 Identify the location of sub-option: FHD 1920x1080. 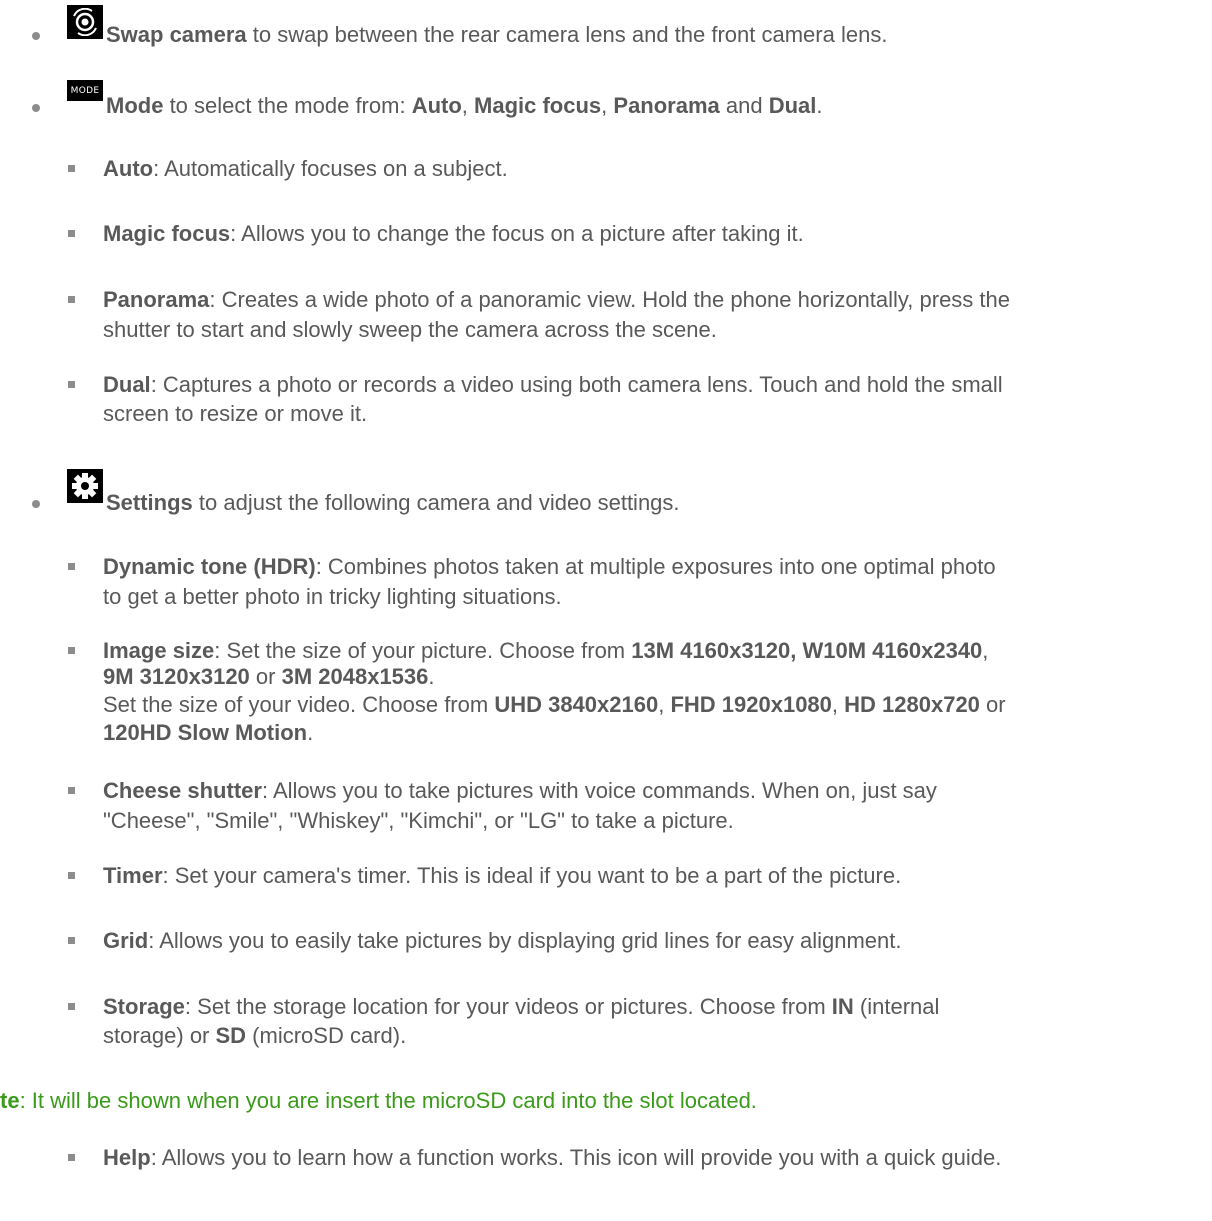
(751, 704).